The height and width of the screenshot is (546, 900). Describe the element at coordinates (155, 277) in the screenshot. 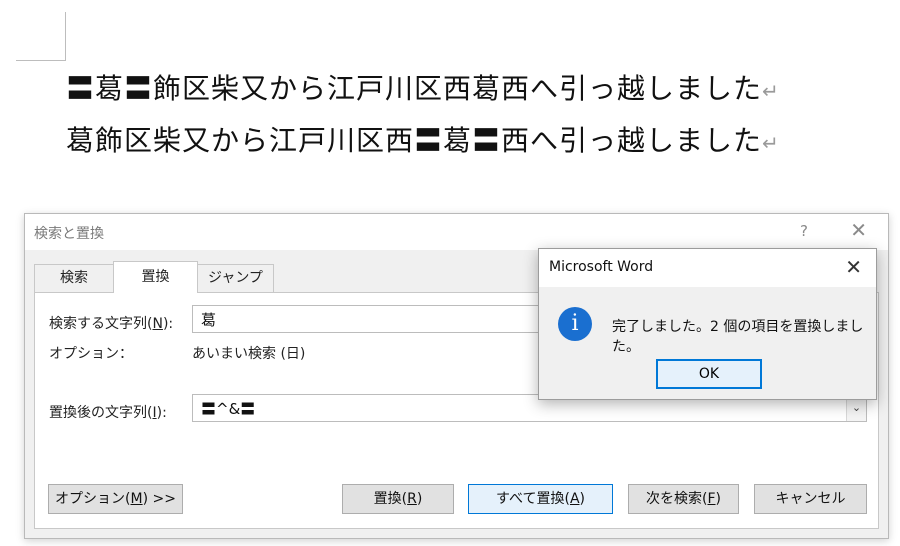

I see `tab-replace: 置換` at that location.